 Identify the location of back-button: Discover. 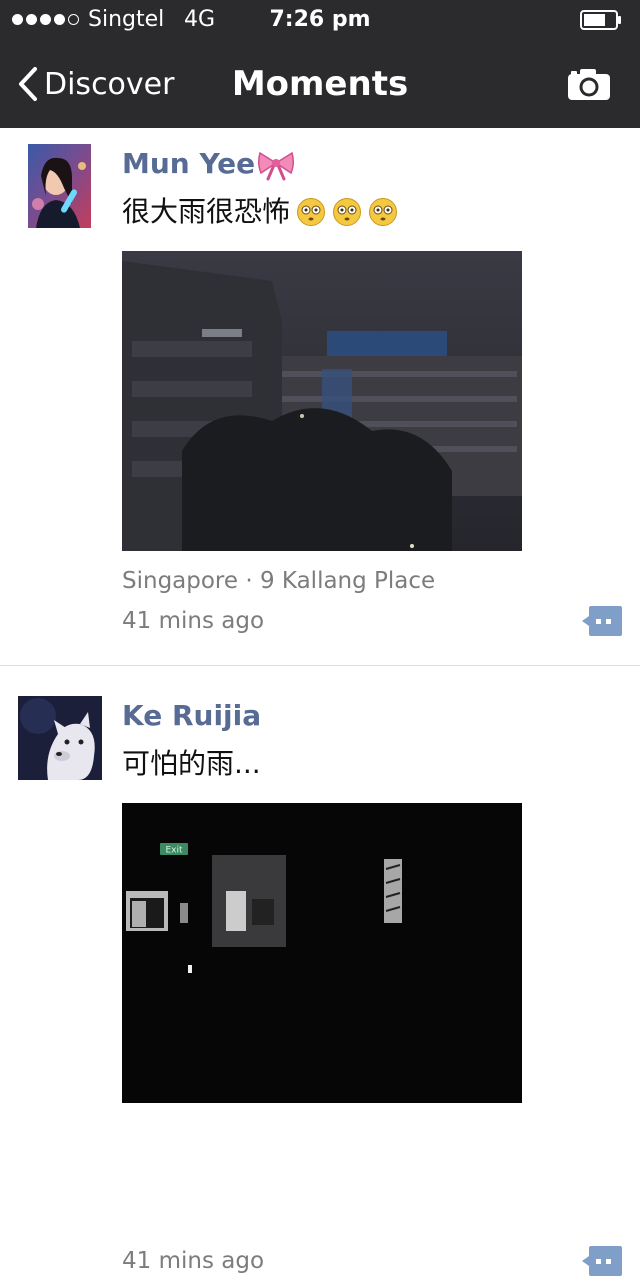
(96, 84).